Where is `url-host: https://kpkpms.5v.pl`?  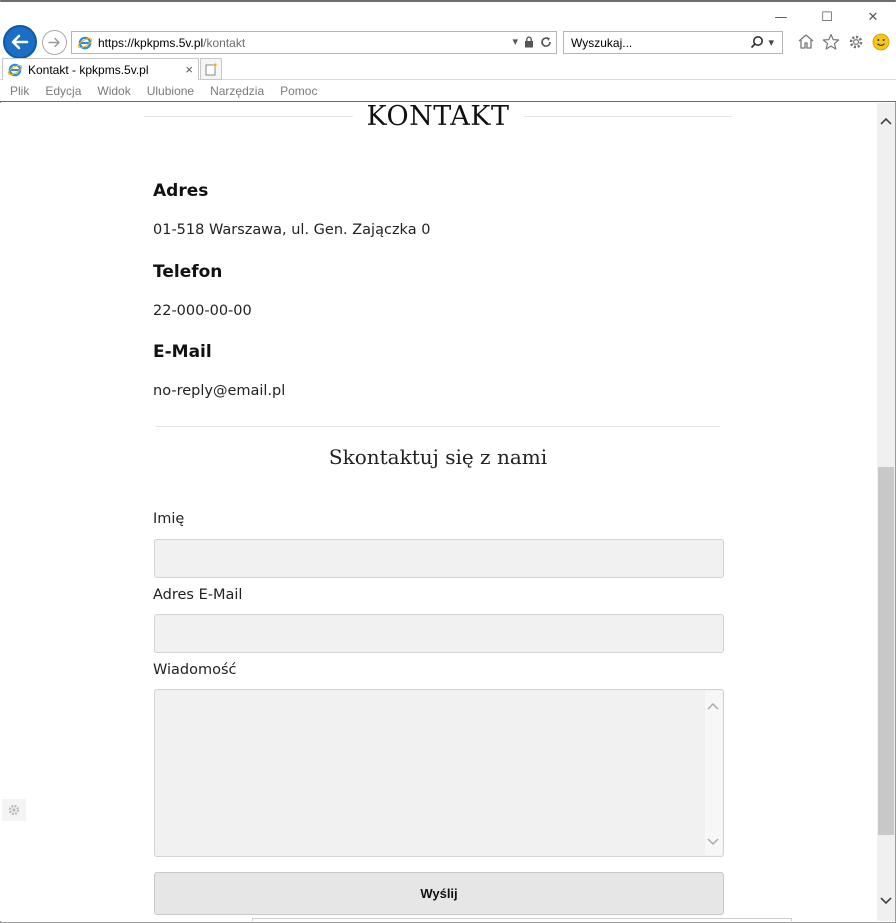
url-host: https://kpkpms.5v.pl is located at coordinates (151, 42).